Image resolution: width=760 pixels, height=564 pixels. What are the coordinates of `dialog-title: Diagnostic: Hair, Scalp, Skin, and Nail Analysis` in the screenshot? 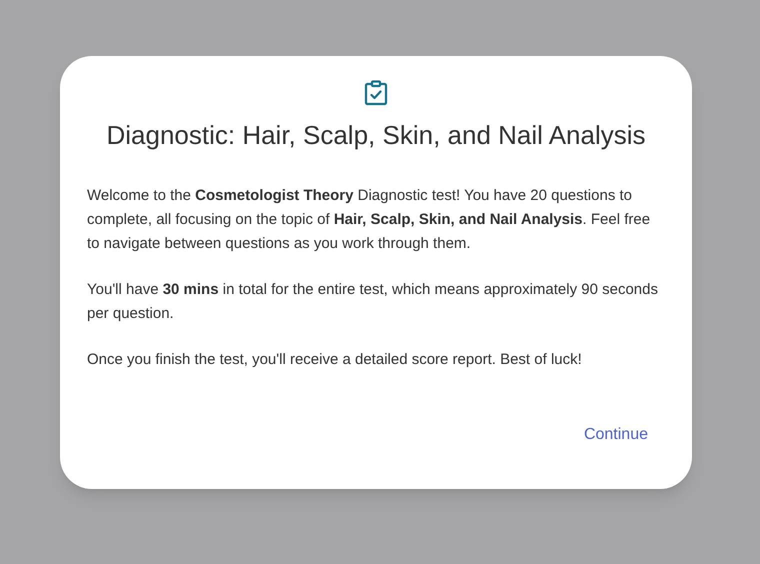 It's located at (376, 135).